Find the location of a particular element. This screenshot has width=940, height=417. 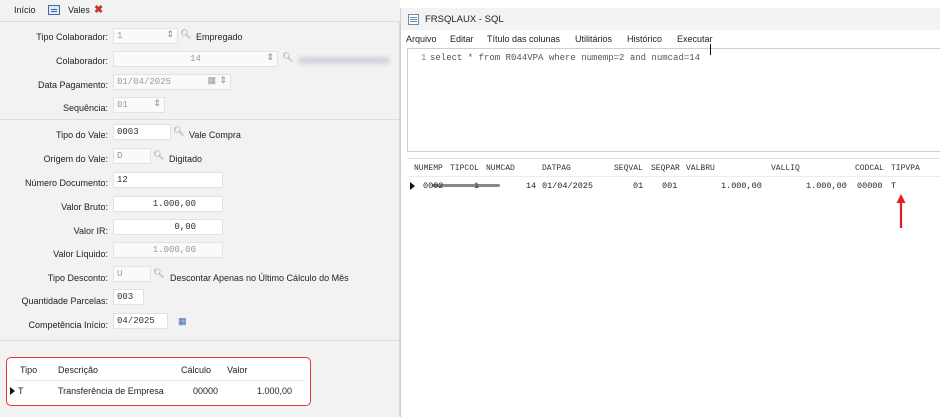

tipo-colaborador-value: 1 is located at coordinates (120, 36).